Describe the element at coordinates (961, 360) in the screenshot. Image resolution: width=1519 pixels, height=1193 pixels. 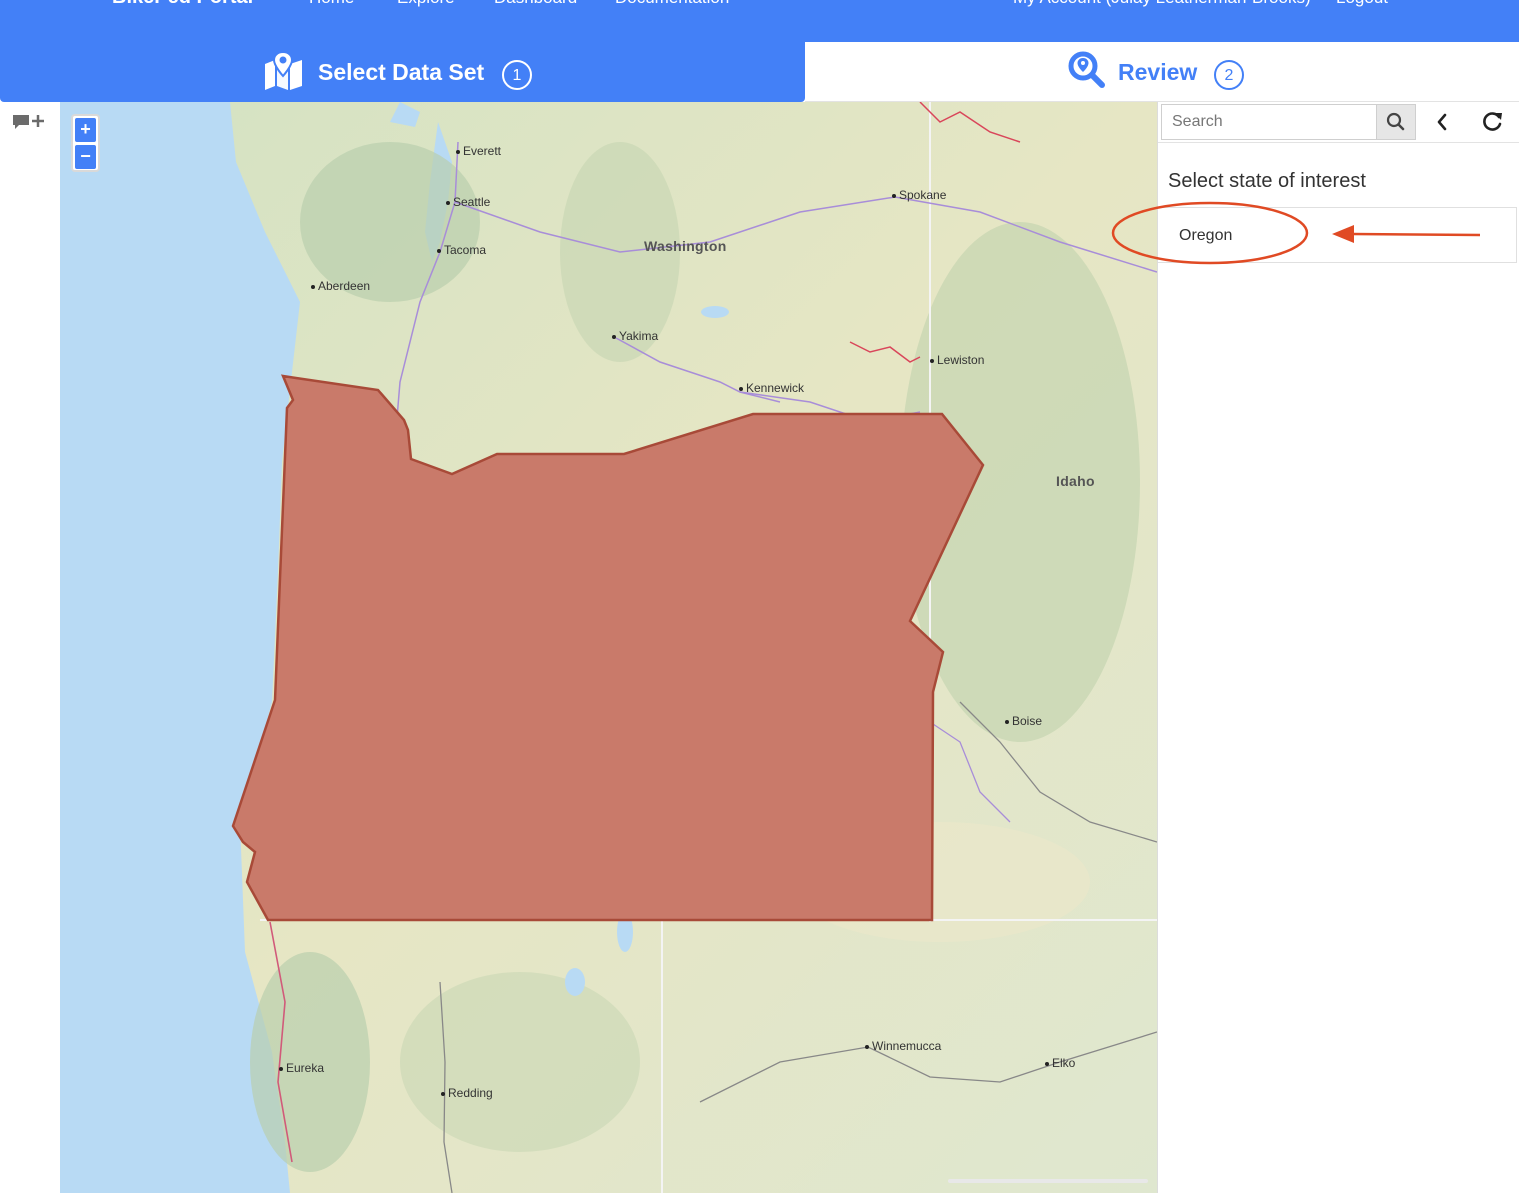
I see `city-name: Lewiston` at that location.